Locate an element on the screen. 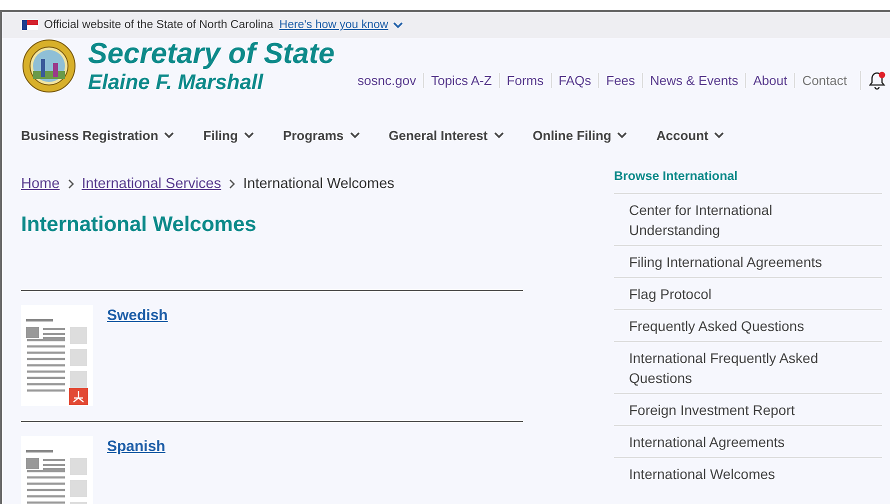  page-title: International Welcomes is located at coordinates (139, 225).